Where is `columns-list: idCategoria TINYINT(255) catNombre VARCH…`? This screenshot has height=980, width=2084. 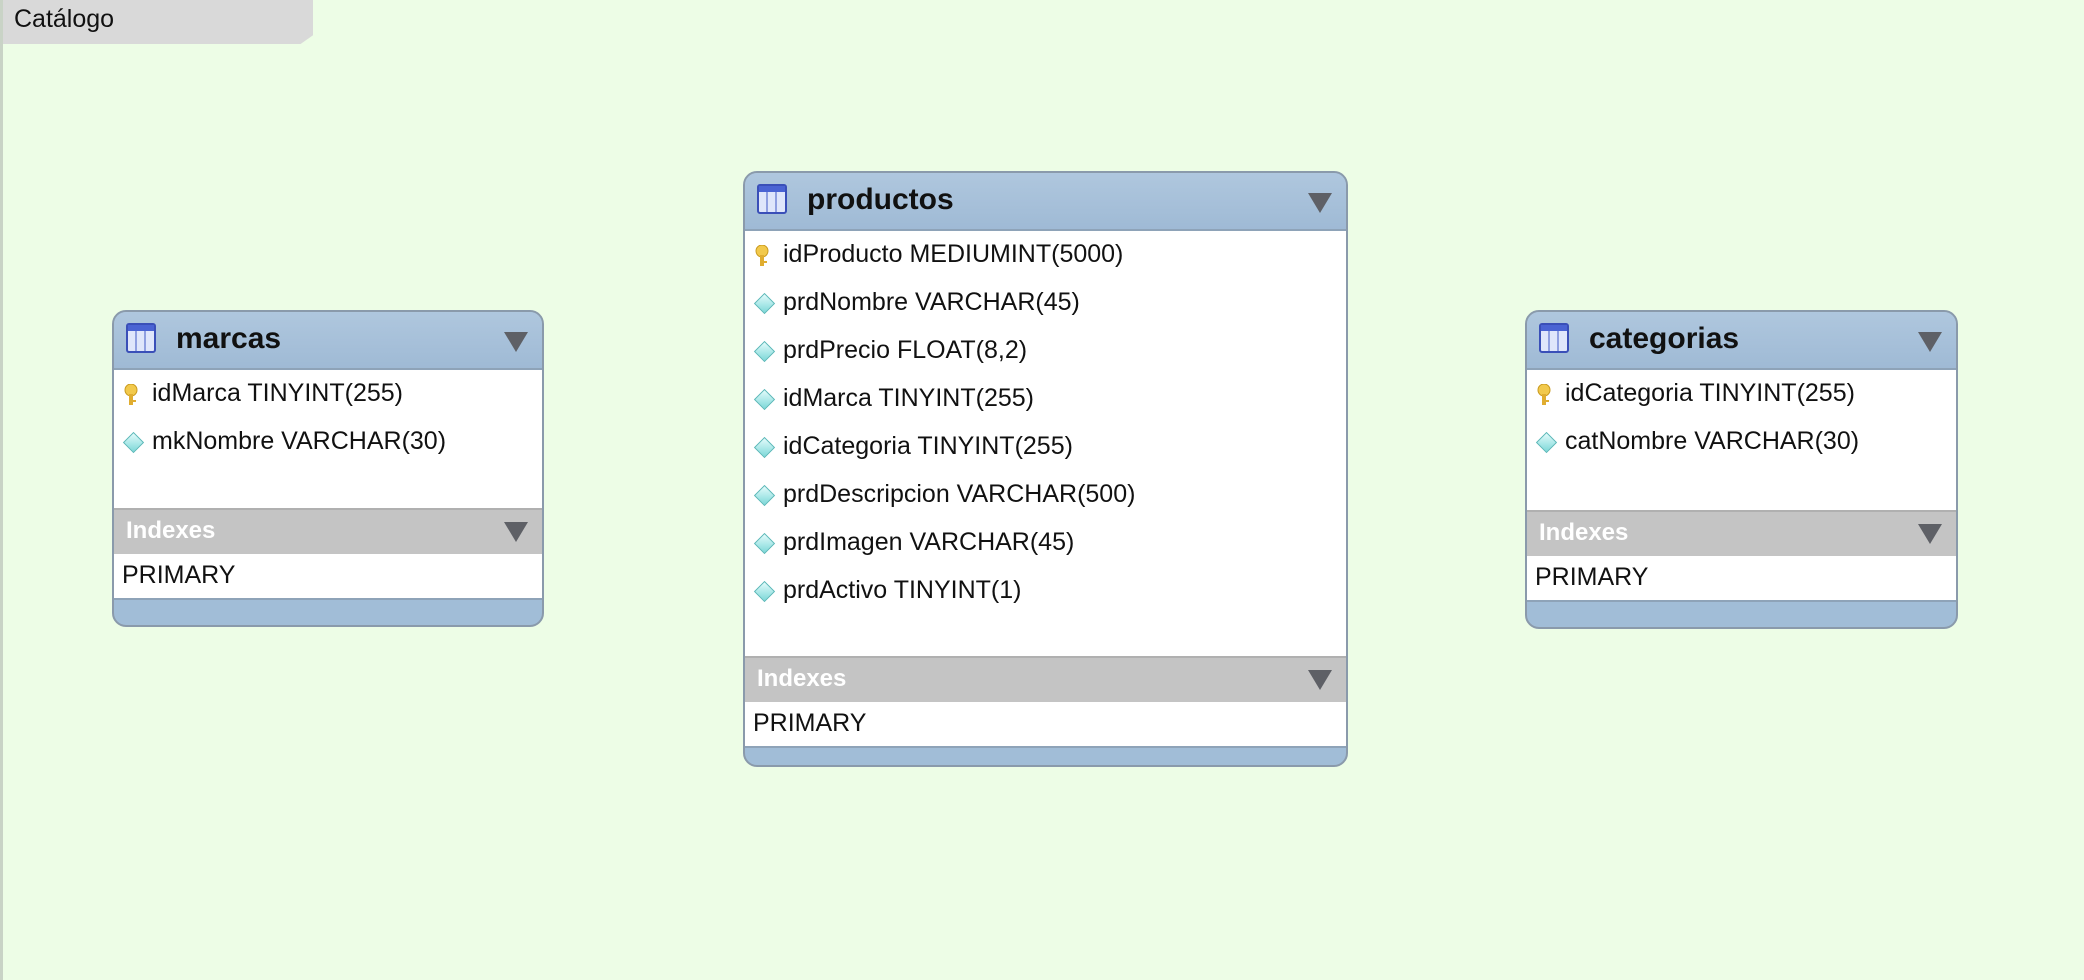 columns-list: idCategoria TINYINT(255) catNombre VARCH… is located at coordinates (1741, 440).